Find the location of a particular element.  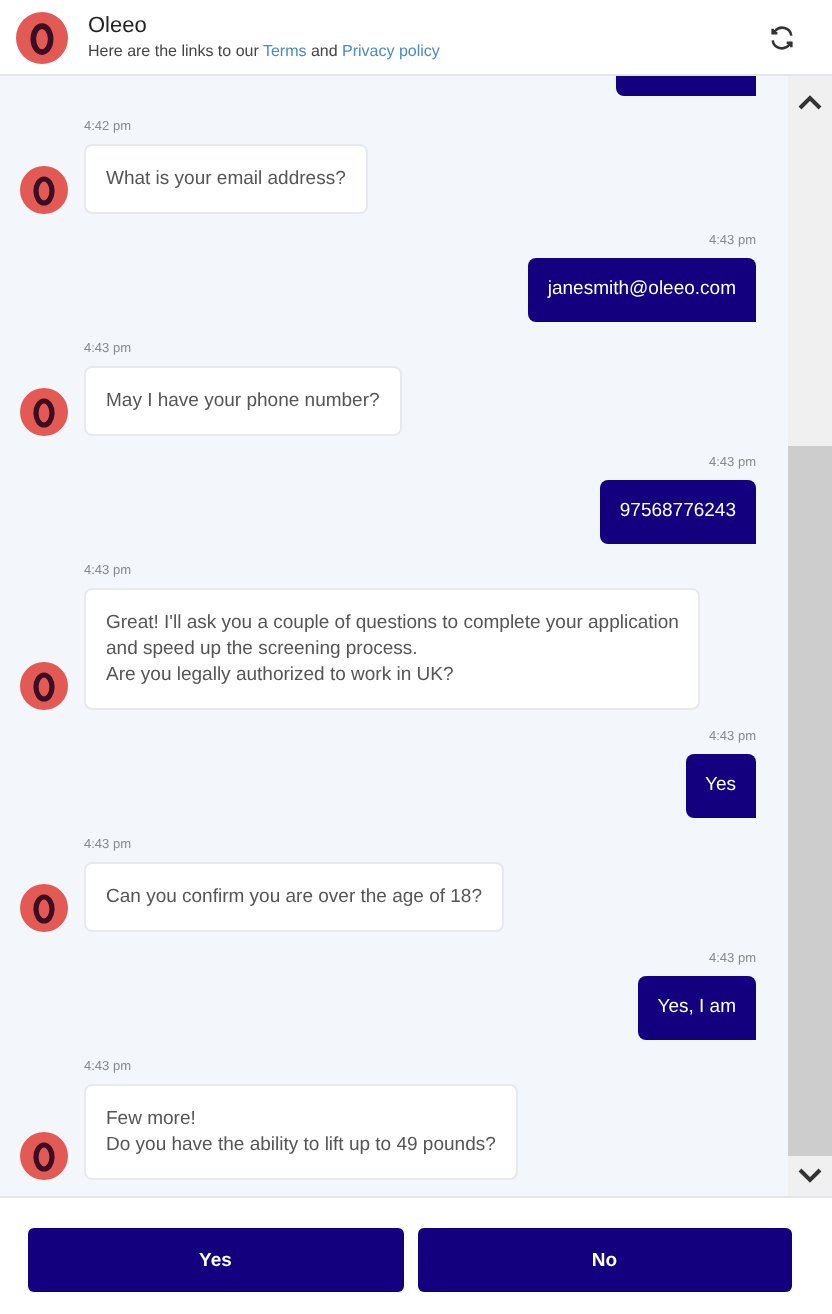

scroll-thumb is located at coordinates (810, 801).